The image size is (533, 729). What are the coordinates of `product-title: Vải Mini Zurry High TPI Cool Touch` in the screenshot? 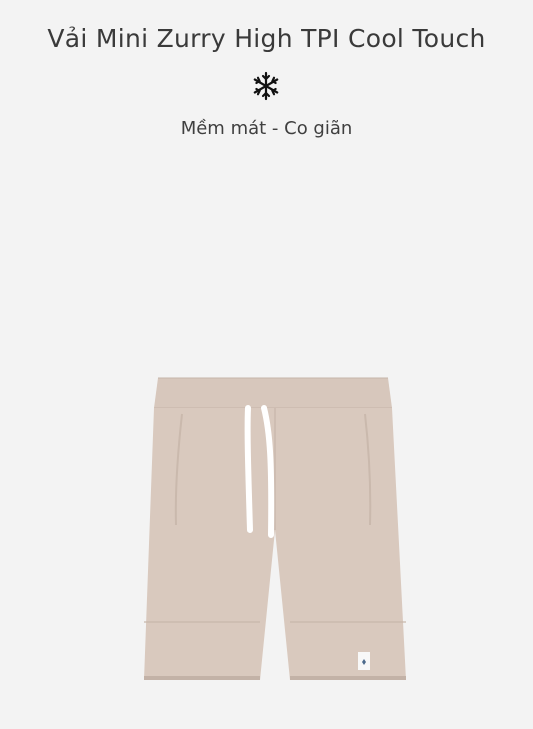 It's located at (266, 38).